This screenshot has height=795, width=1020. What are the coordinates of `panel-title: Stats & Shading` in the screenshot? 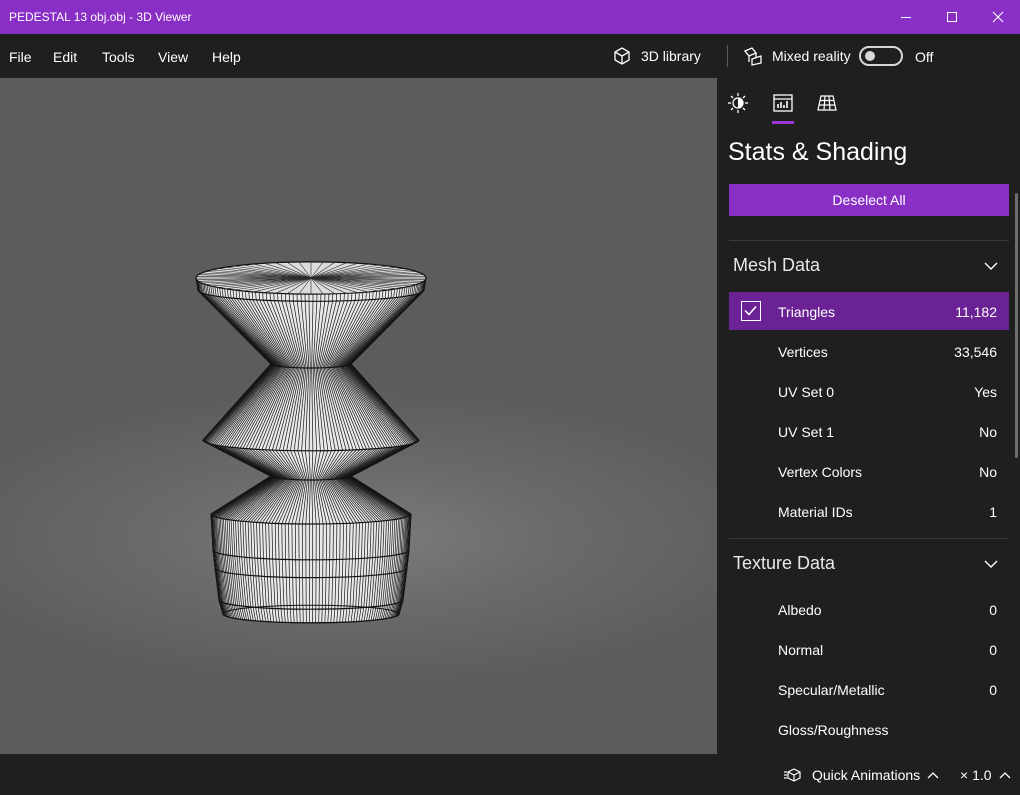 It's located at (818, 152).